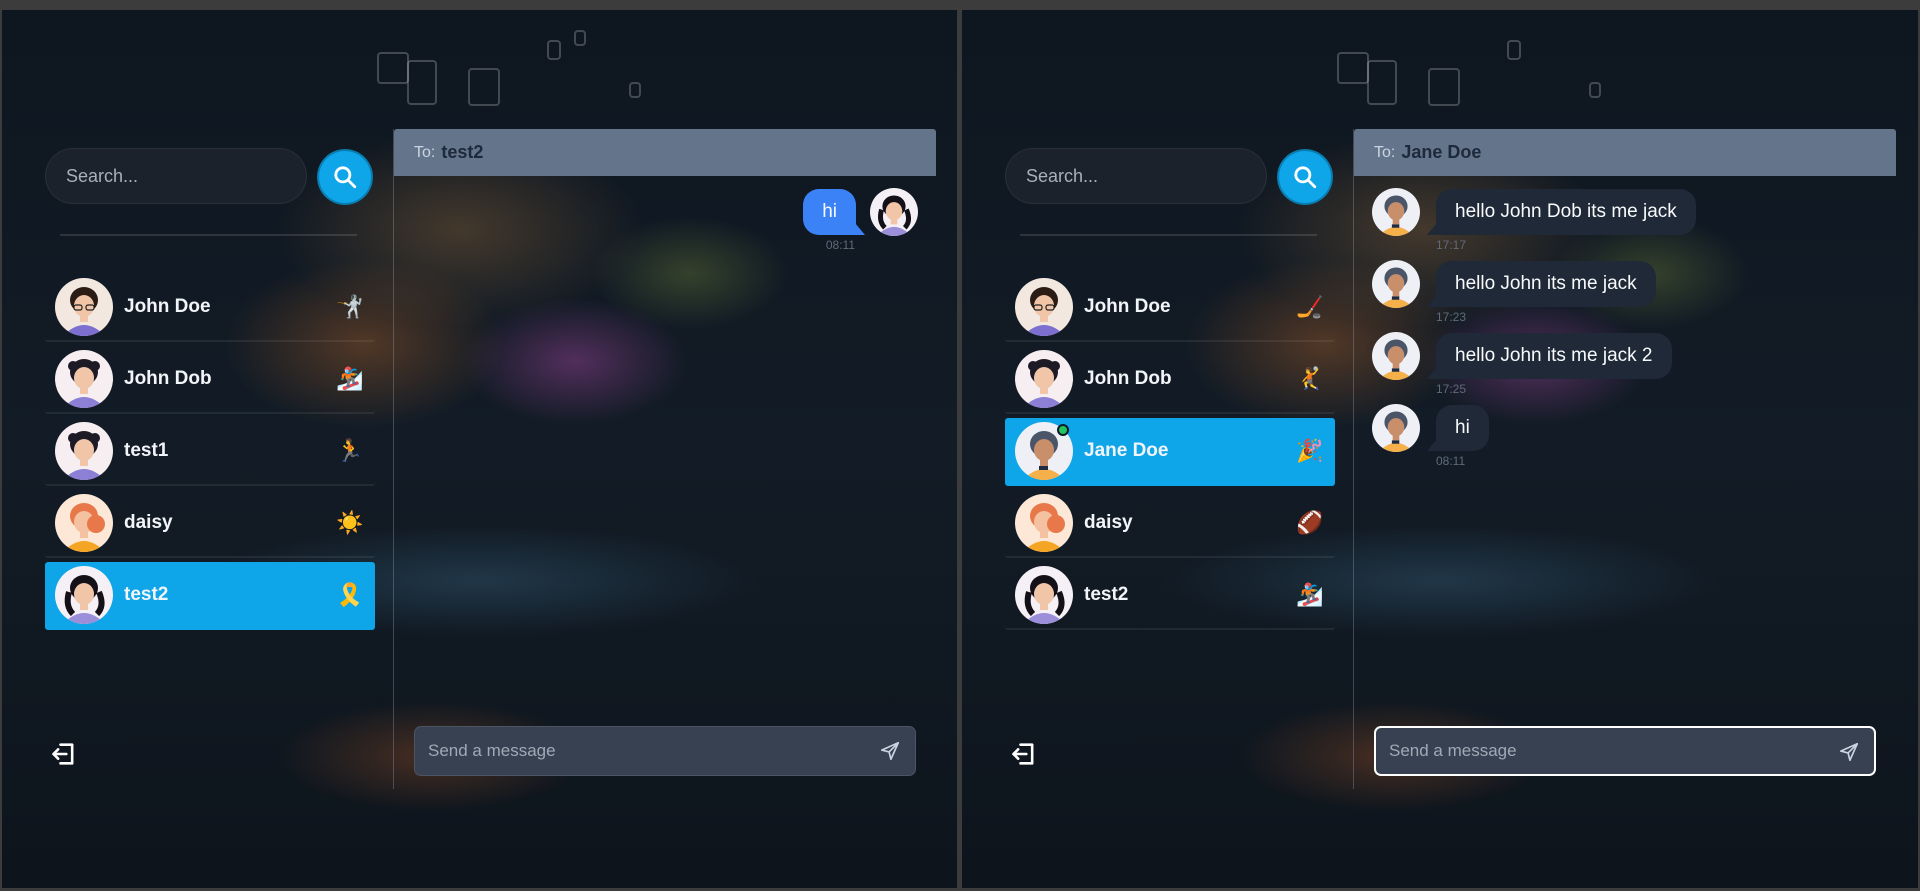  Describe the element at coordinates (1310, 306) in the screenshot. I see `contact-emoji-icon: 🏒` at that location.